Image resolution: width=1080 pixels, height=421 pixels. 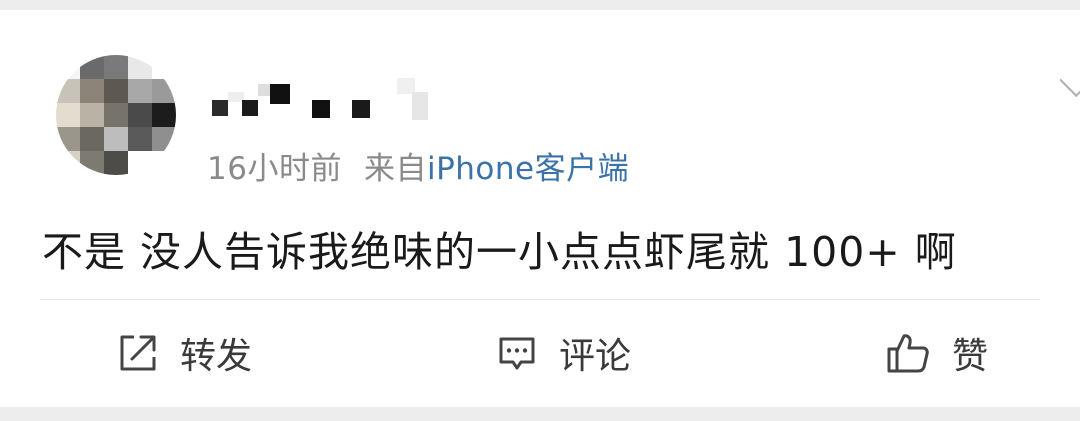 I want to click on comment-icon, so click(x=517, y=353).